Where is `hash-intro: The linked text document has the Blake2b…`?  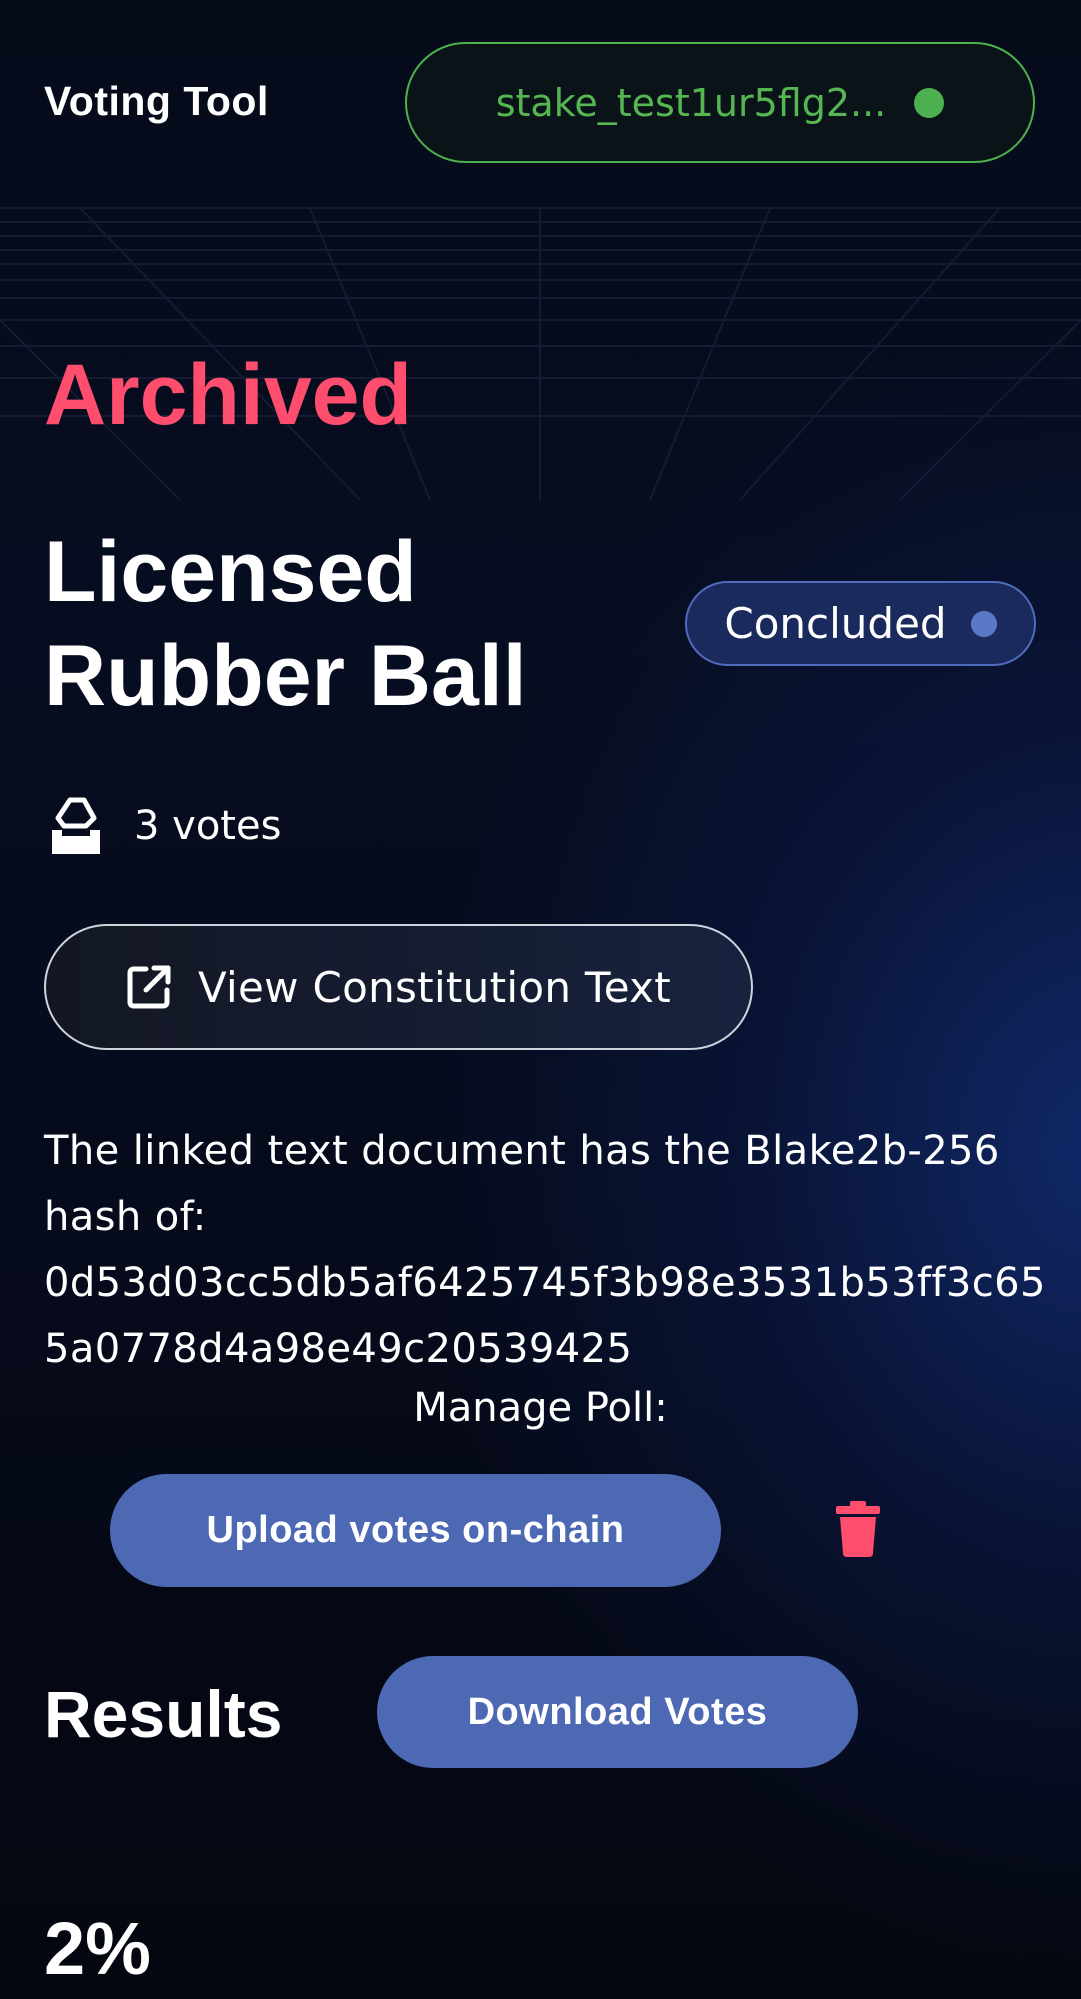
hash-intro: The linked text document has the Blake2b… is located at coordinates (522, 1184).